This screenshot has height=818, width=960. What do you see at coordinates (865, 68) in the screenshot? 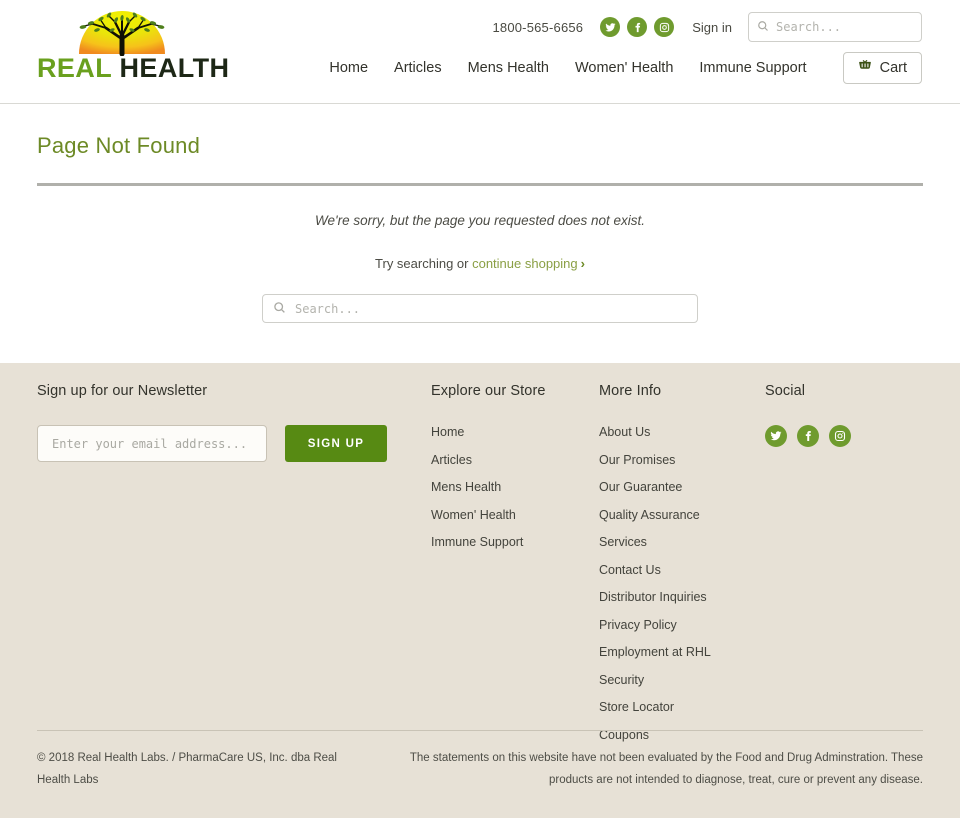
I see `basket-icon` at bounding box center [865, 68].